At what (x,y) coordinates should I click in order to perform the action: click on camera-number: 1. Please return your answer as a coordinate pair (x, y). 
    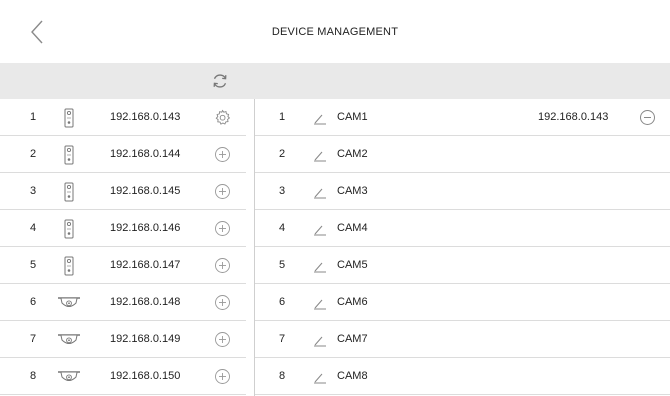
    Looking at the image, I should click on (282, 117).